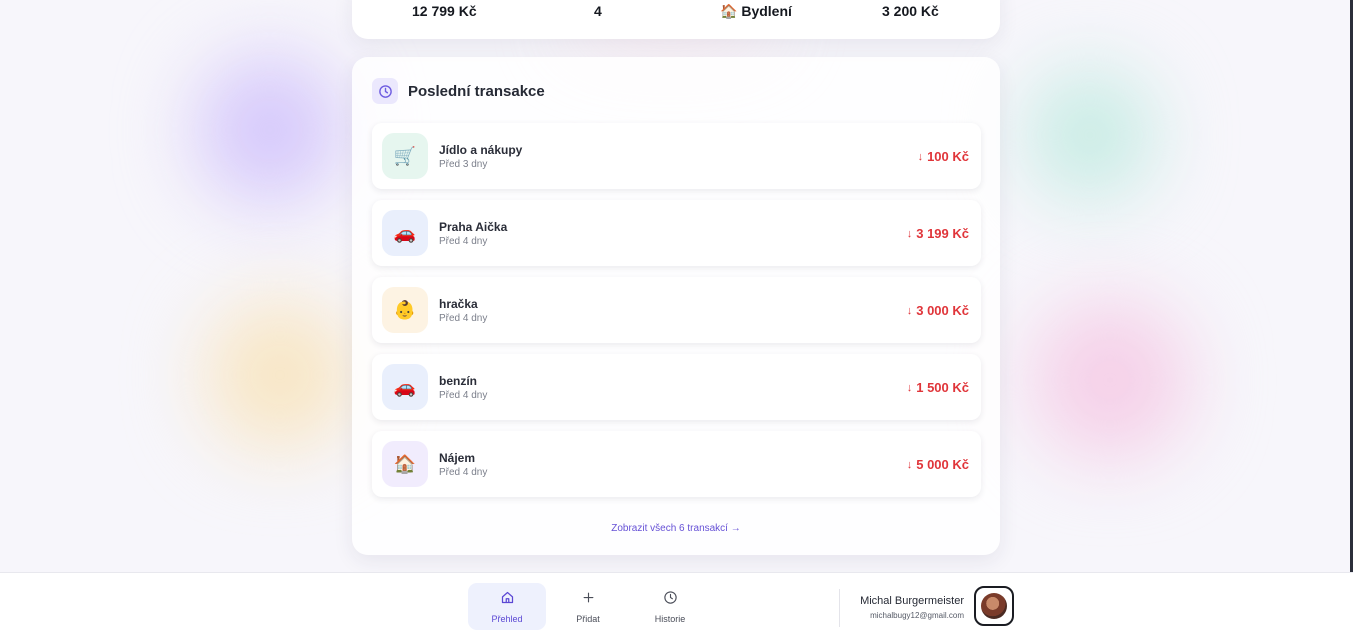  What do you see at coordinates (912, 601) in the screenshot?
I see `user-name: Michal Burgermeister` at bounding box center [912, 601].